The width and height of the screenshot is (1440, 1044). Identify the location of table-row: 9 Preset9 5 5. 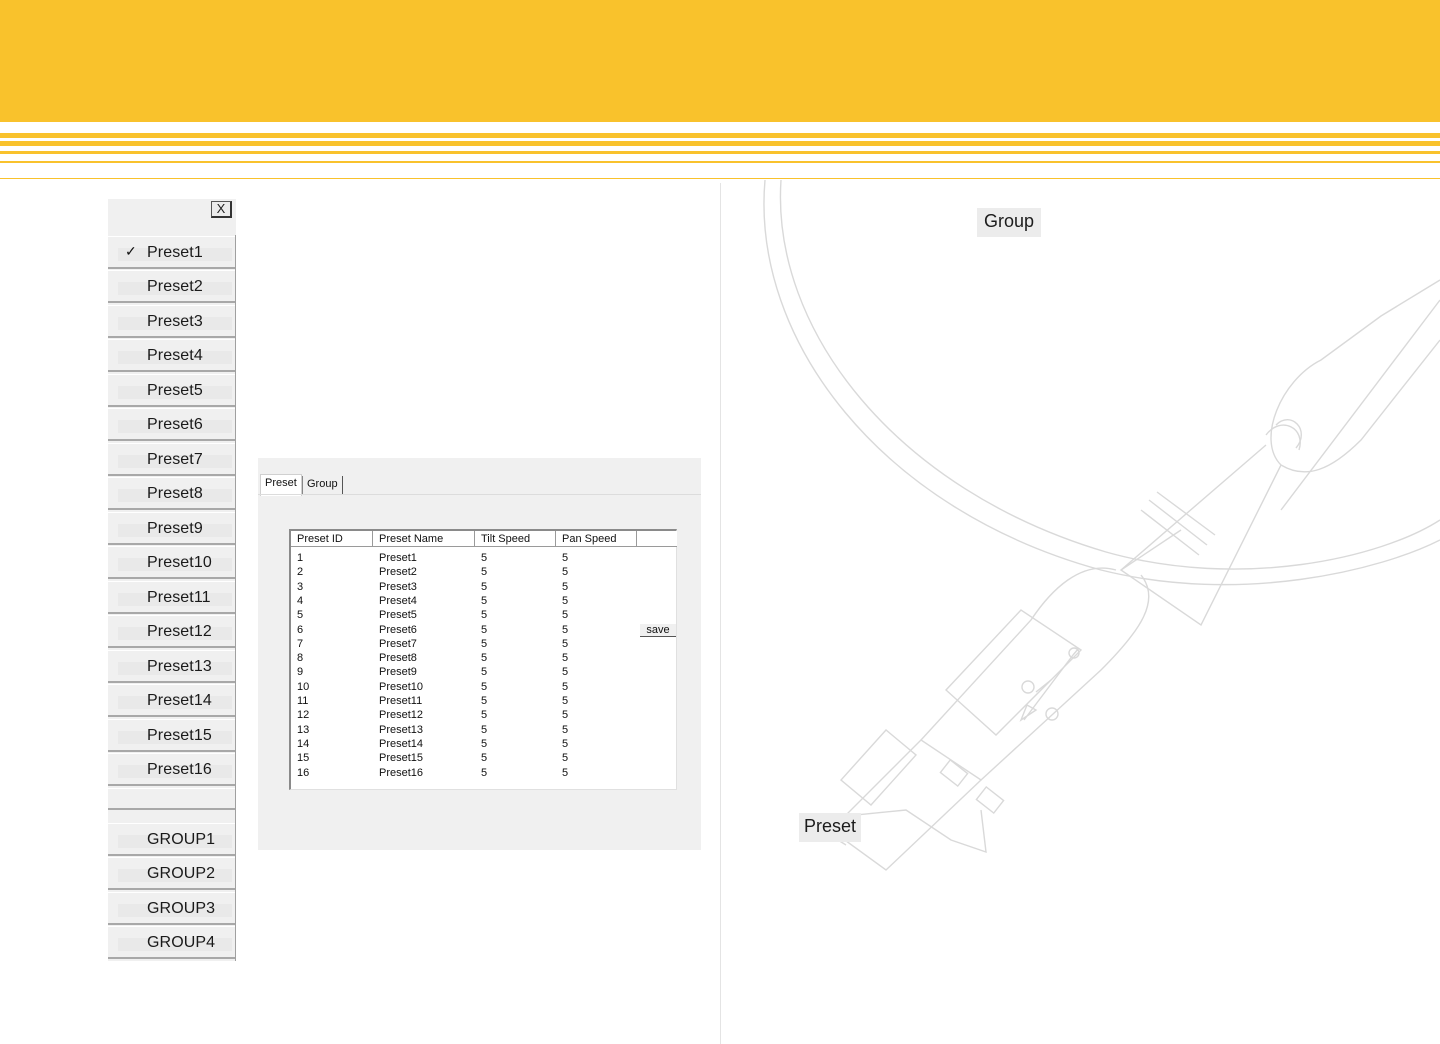
(484, 672).